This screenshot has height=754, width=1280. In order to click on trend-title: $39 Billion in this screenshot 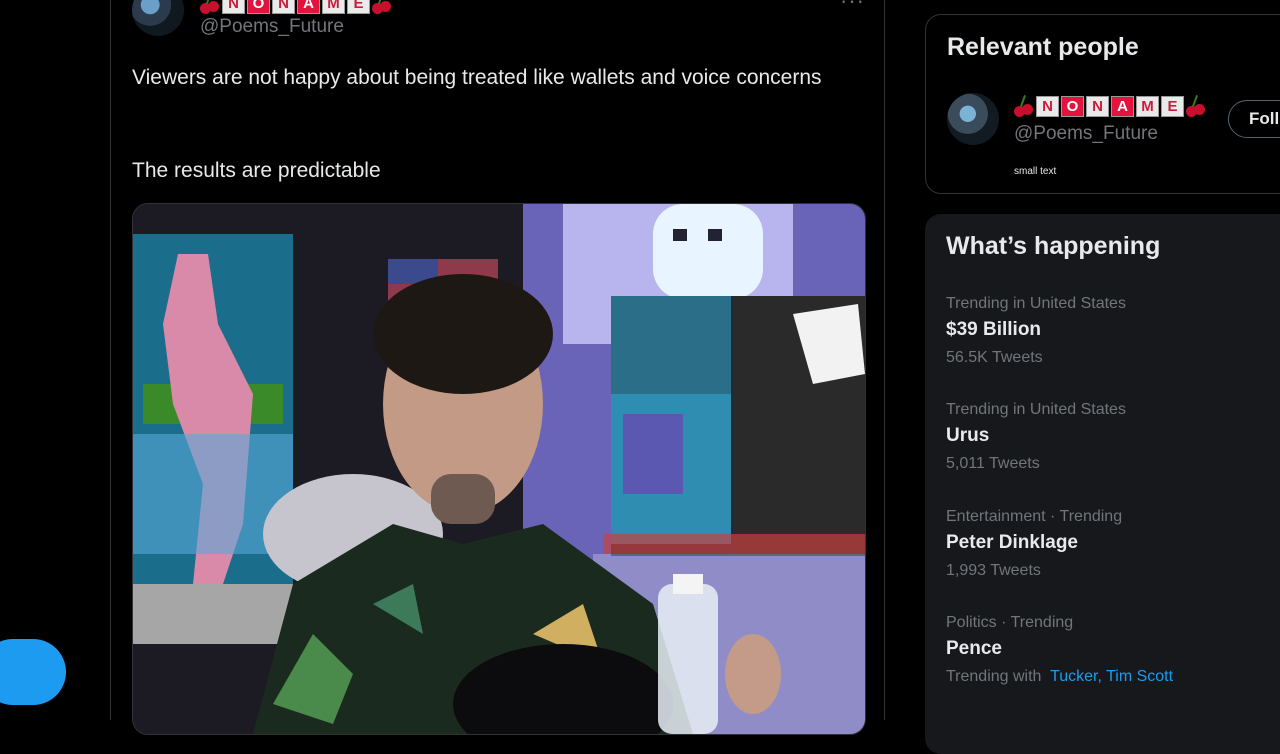, I will do `click(994, 329)`.